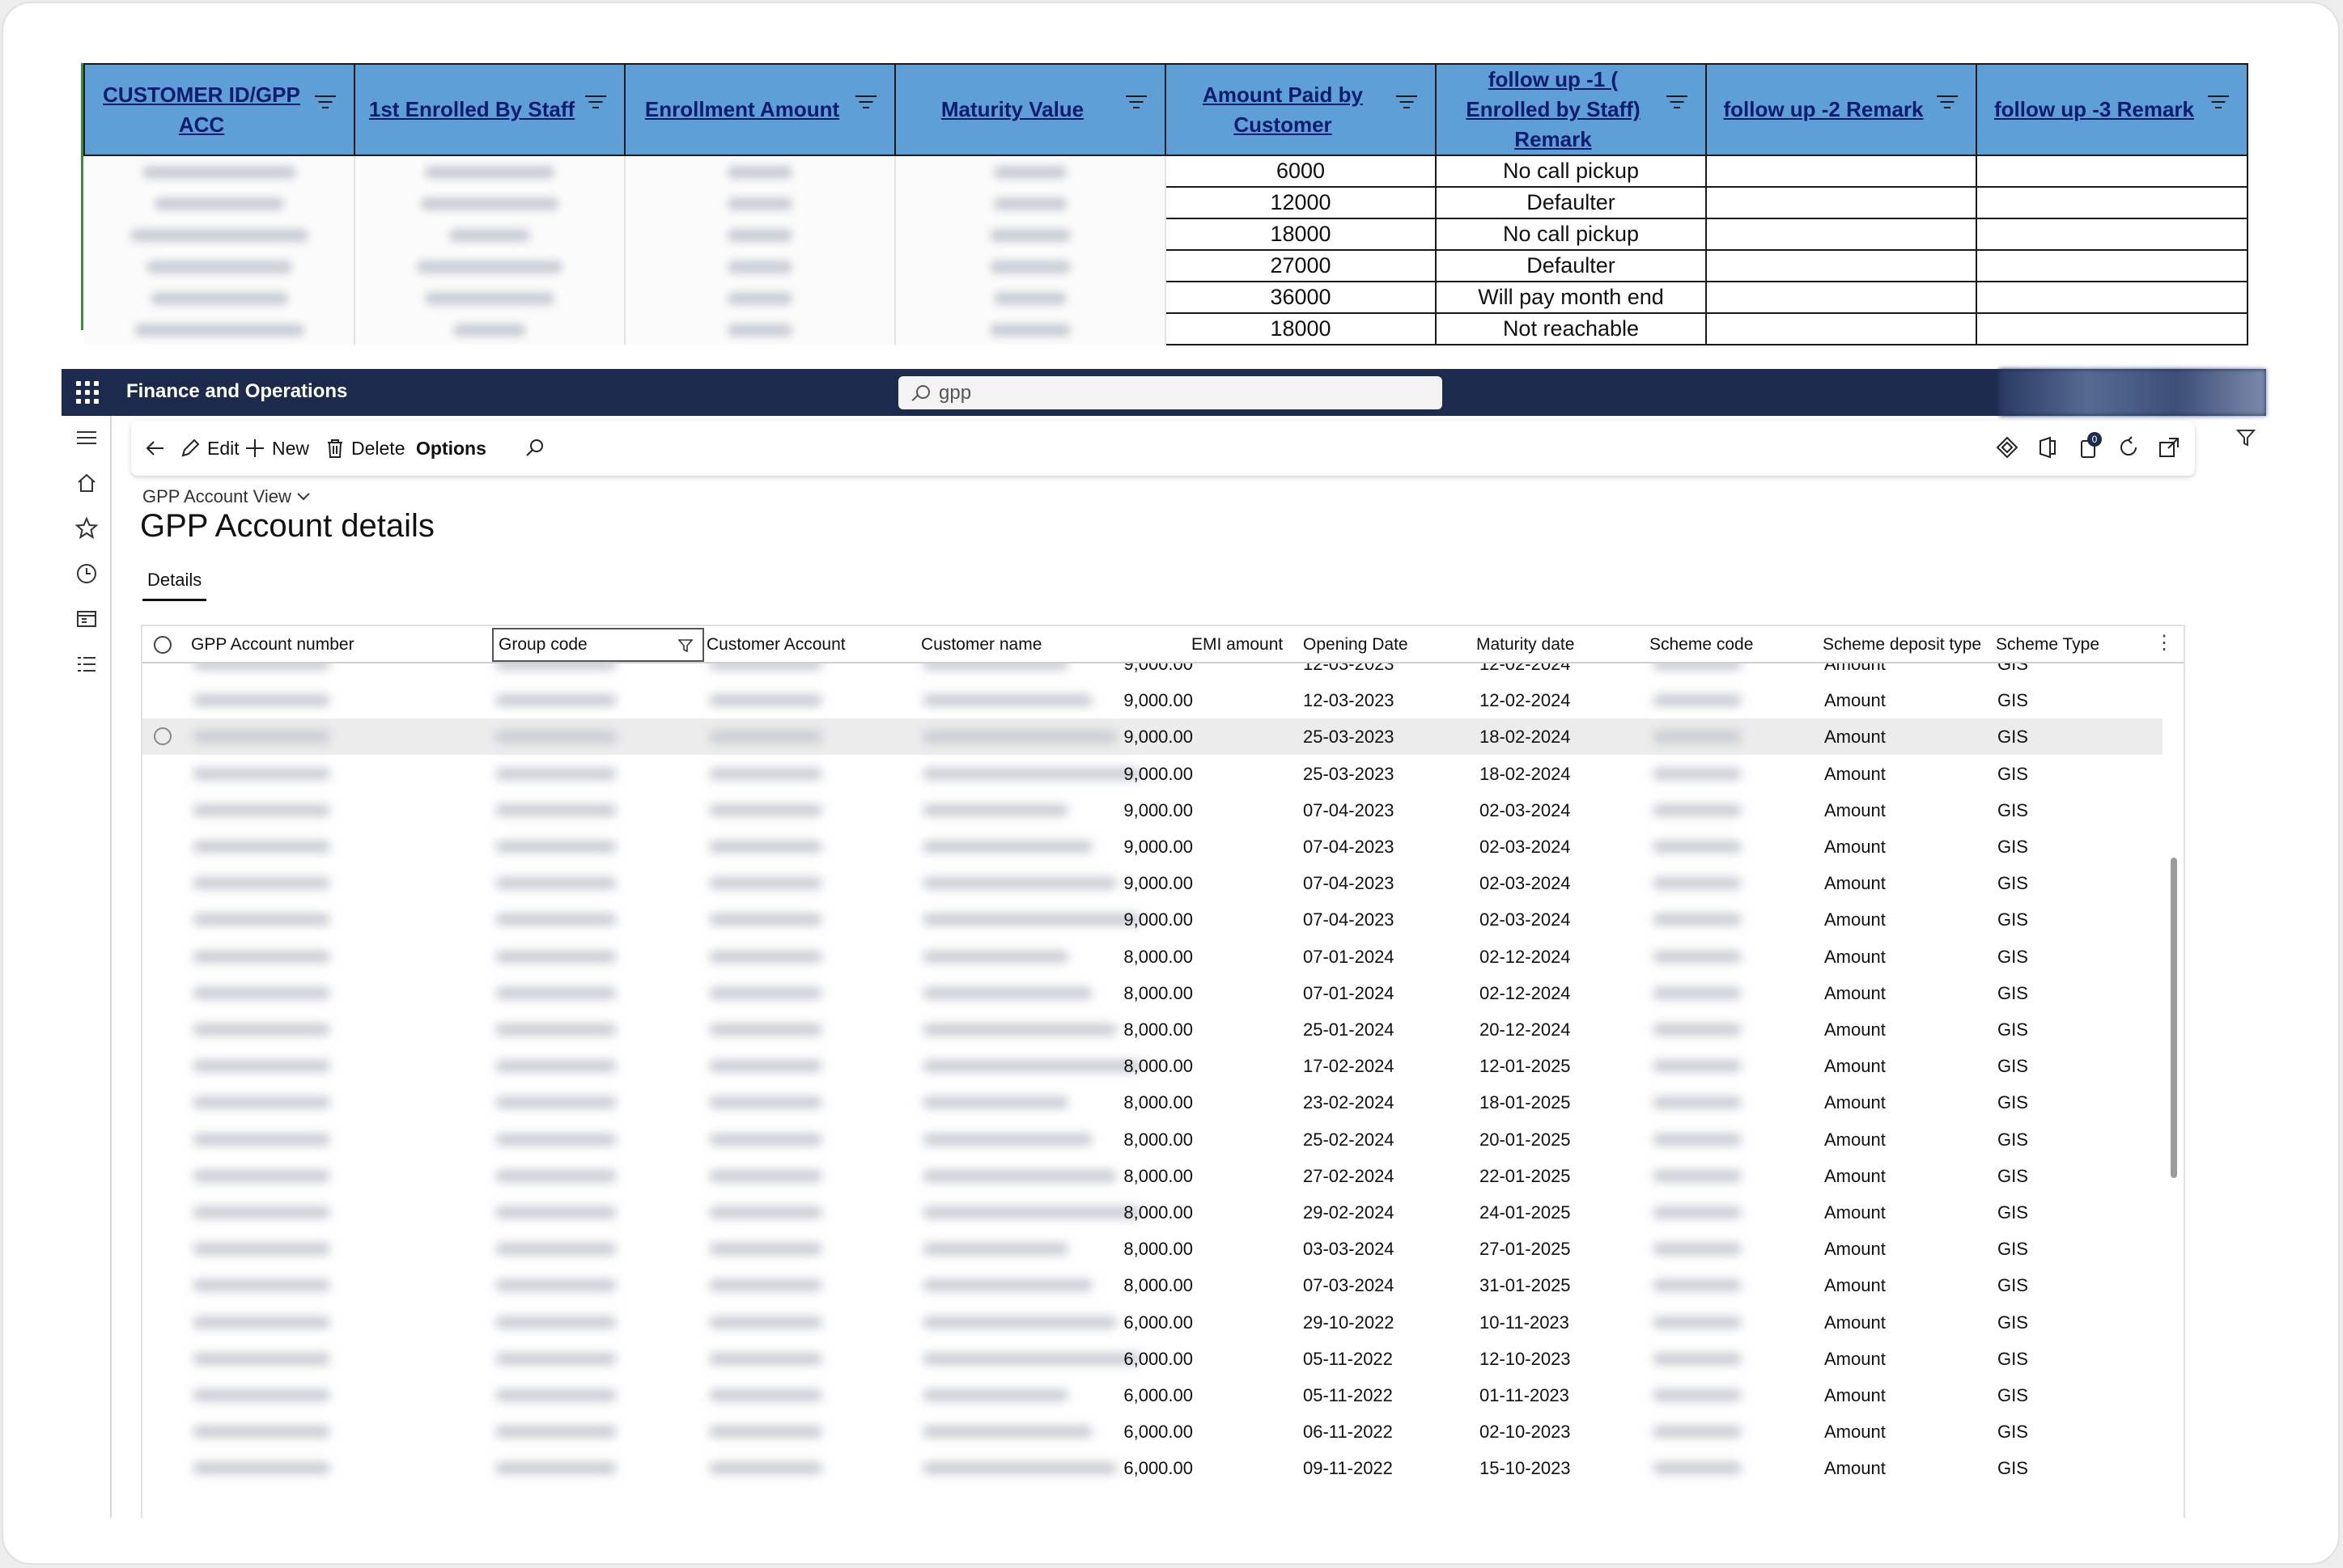  What do you see at coordinates (2090, 447) in the screenshot?
I see `attachments-icon: 0` at bounding box center [2090, 447].